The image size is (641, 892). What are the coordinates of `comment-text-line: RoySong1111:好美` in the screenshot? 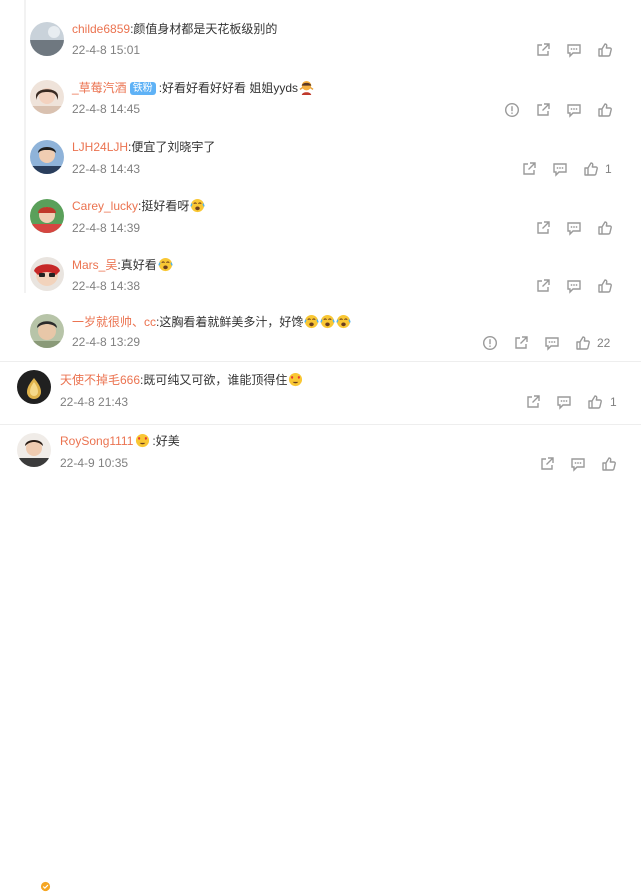 It's located at (120, 441).